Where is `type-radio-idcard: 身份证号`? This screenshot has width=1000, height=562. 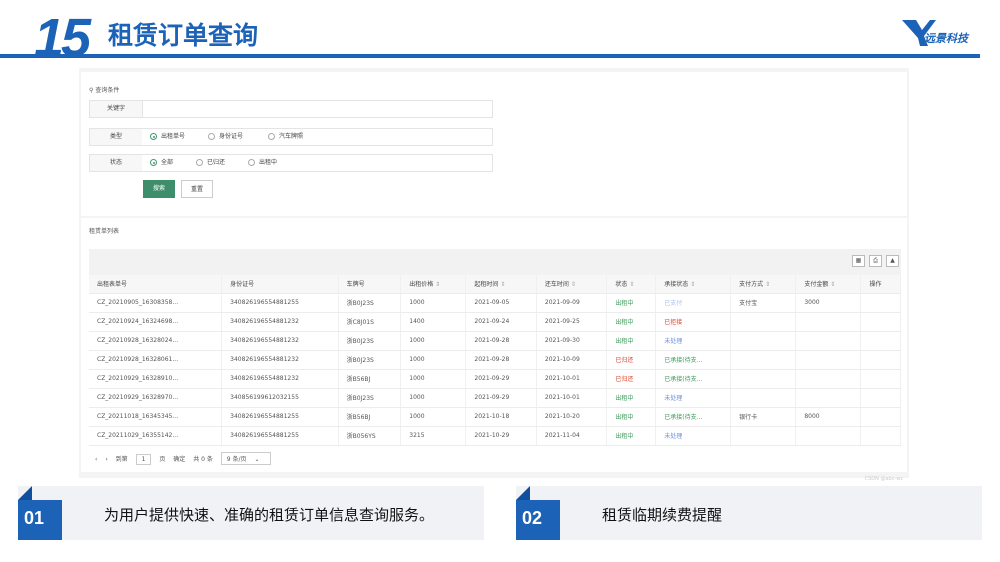
type-radio-idcard: 身份证号 is located at coordinates (225, 137).